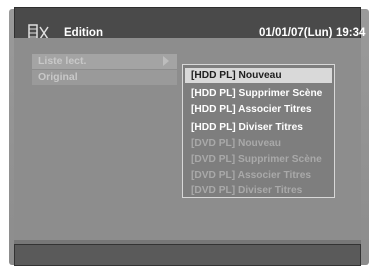 The image size is (376, 275). Describe the element at coordinates (247, 190) in the screenshot. I see `submenu-item-dvd-diviser-titres: [DVD PL] Diviser Titres` at that location.